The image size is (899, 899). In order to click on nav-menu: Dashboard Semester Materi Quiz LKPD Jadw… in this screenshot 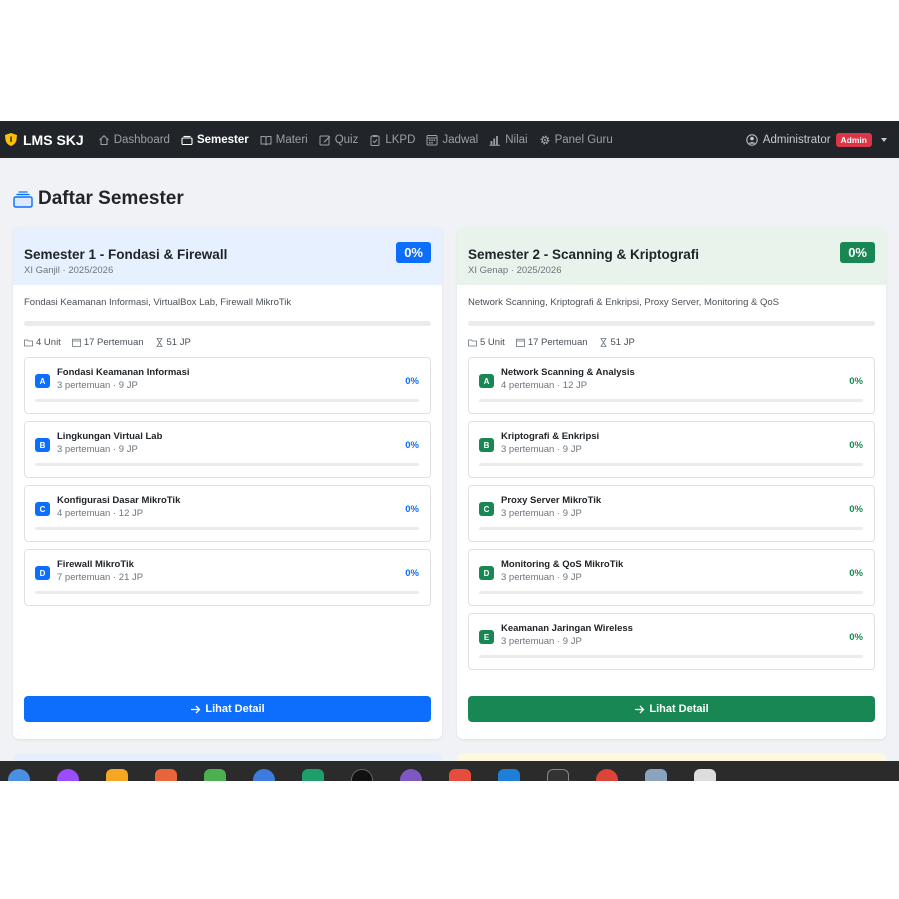, I will do `click(355, 140)`.